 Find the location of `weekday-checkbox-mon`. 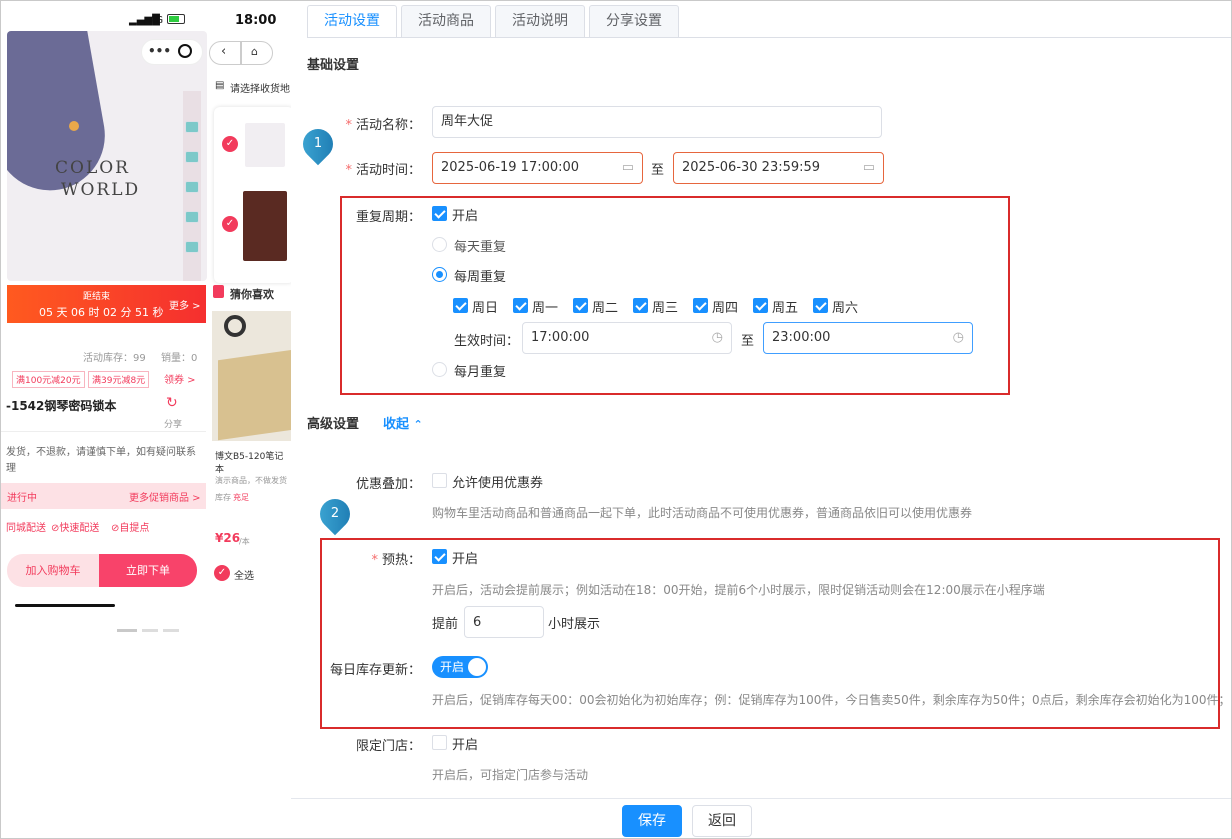

weekday-checkbox-mon is located at coordinates (520, 305).